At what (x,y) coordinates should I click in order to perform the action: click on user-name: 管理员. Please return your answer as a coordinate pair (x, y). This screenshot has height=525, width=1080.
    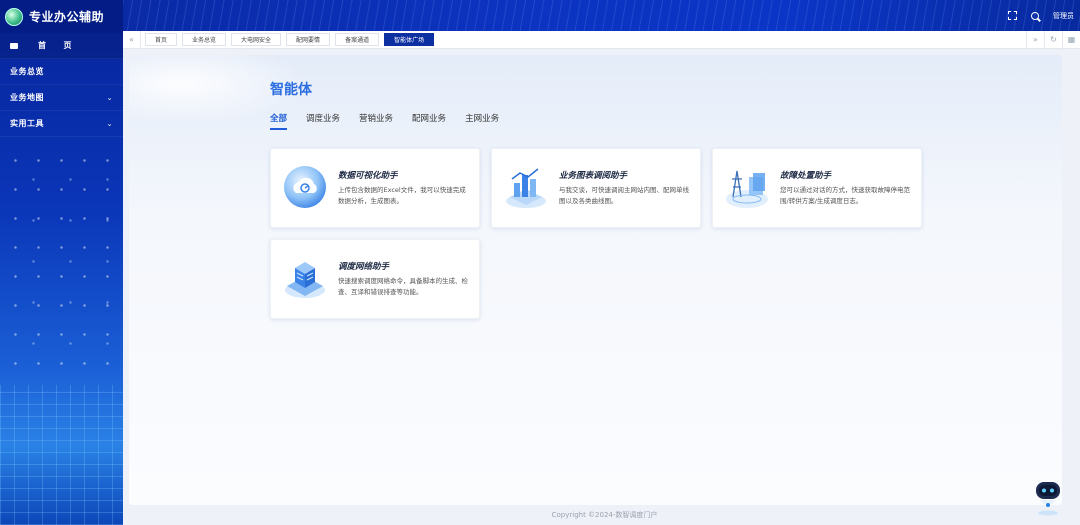
    Looking at the image, I should click on (1063, 16).